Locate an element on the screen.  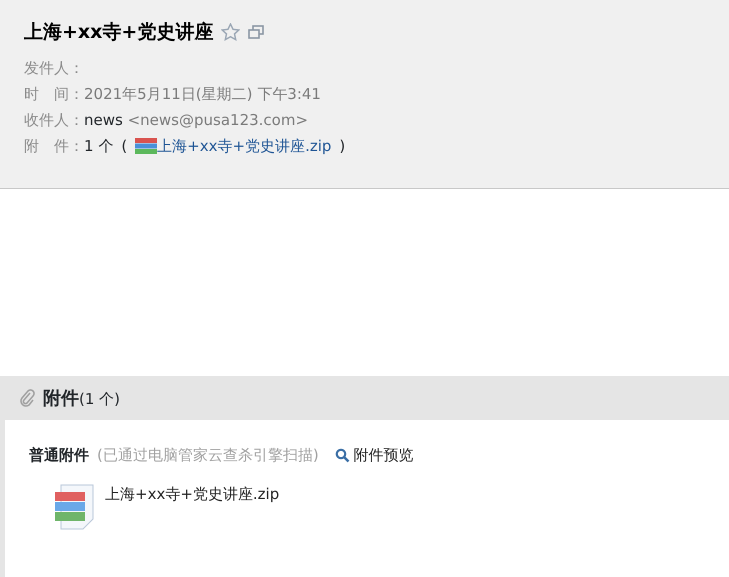
field-label: 发件人： is located at coordinates (54, 67).